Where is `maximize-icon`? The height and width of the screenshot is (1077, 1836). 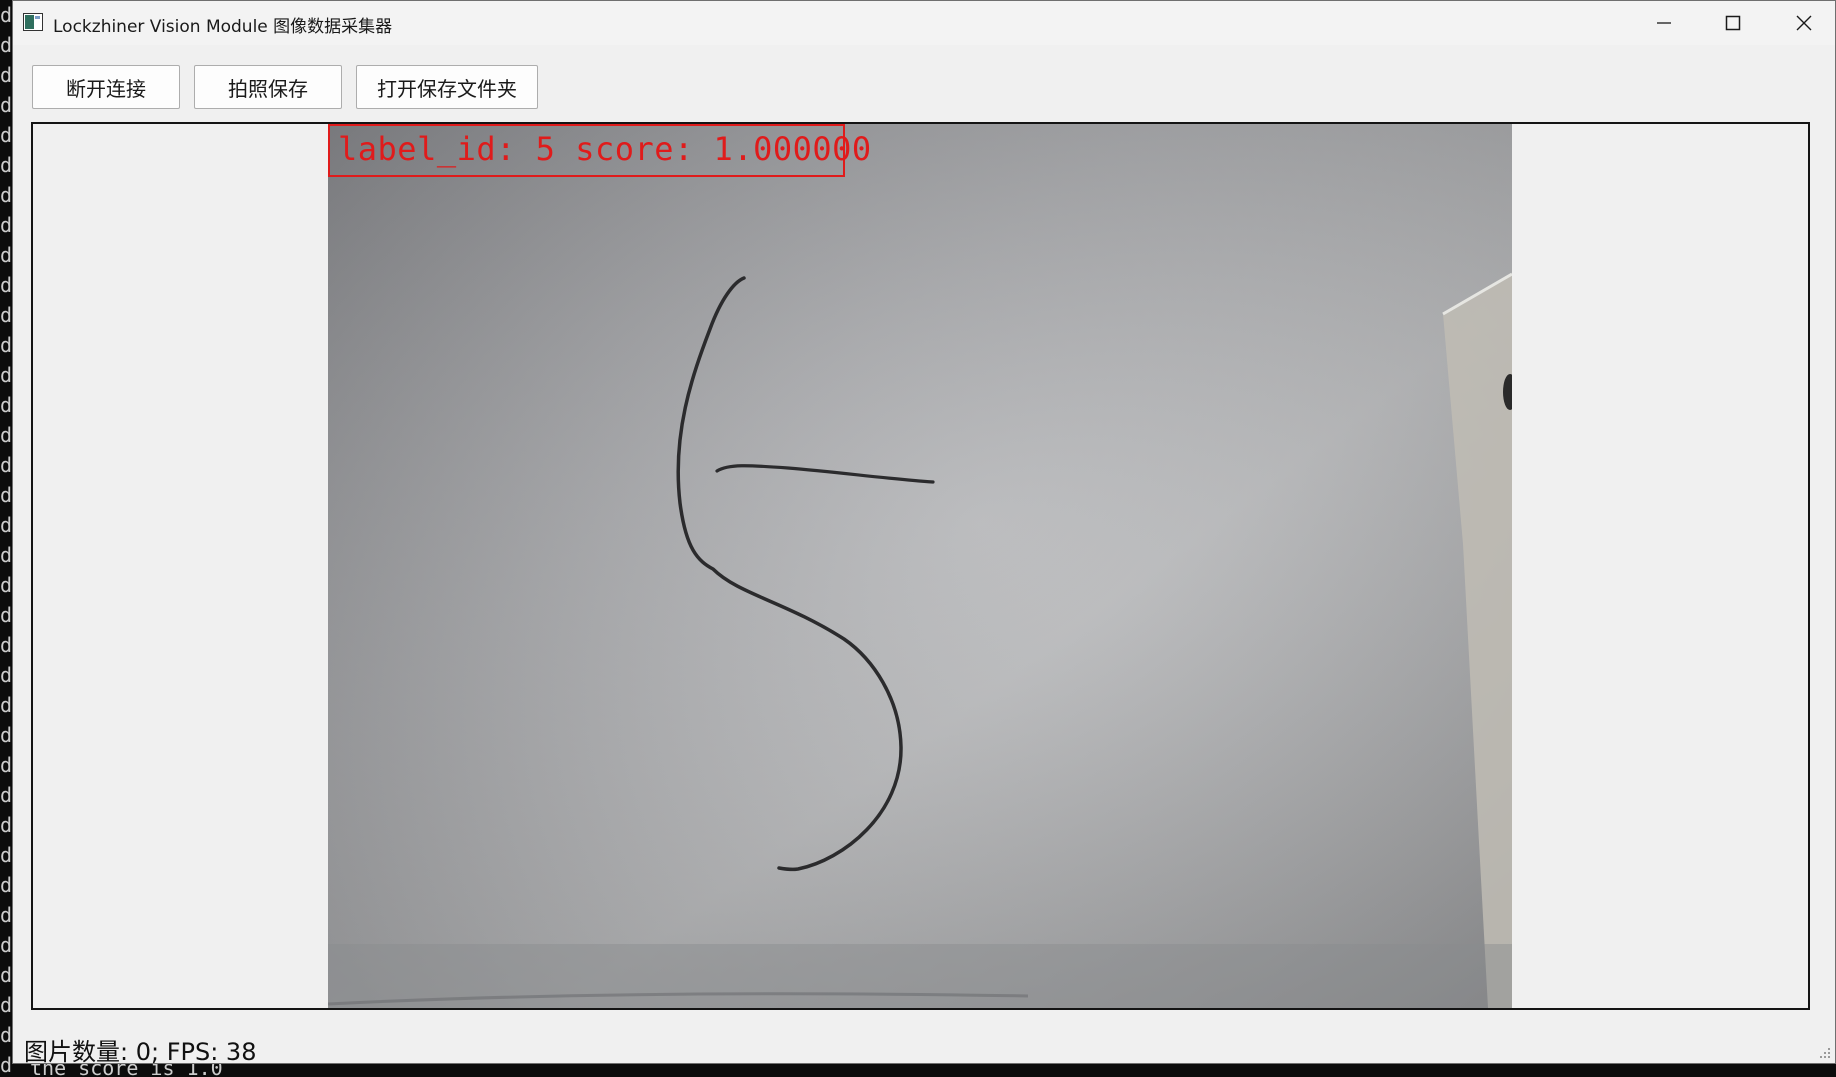 maximize-icon is located at coordinates (1732, 23).